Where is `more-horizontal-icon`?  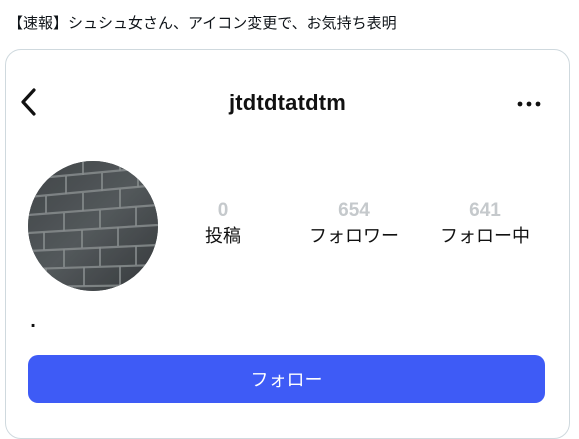
more-horizontal-icon is located at coordinates (529, 104).